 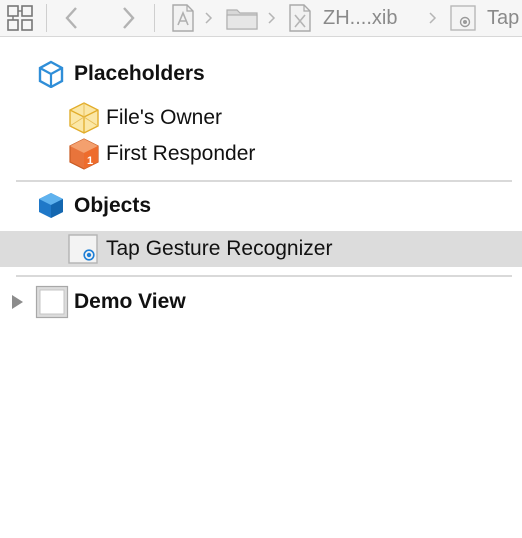 I want to click on breadcrumb-project, so click(x=183, y=18).